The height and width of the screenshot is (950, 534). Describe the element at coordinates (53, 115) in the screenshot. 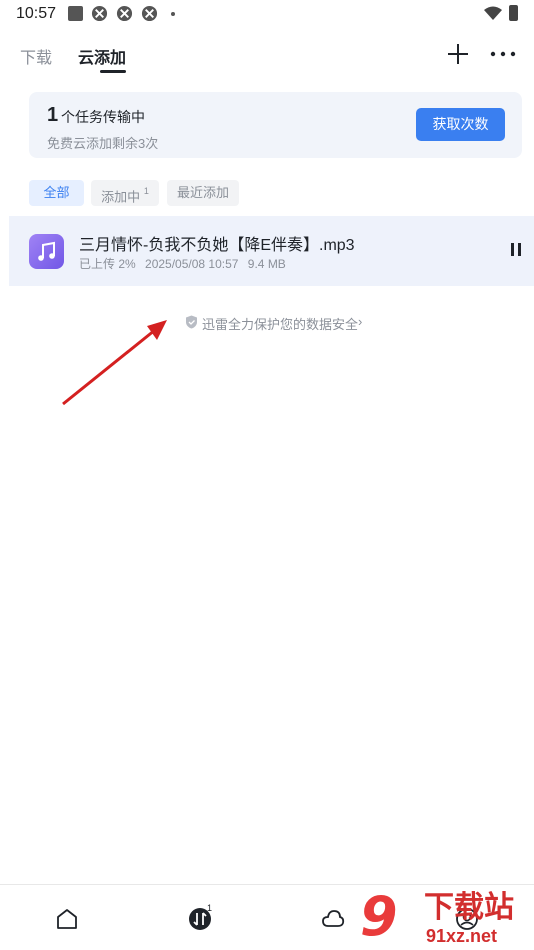

I see `task-count: 1` at that location.